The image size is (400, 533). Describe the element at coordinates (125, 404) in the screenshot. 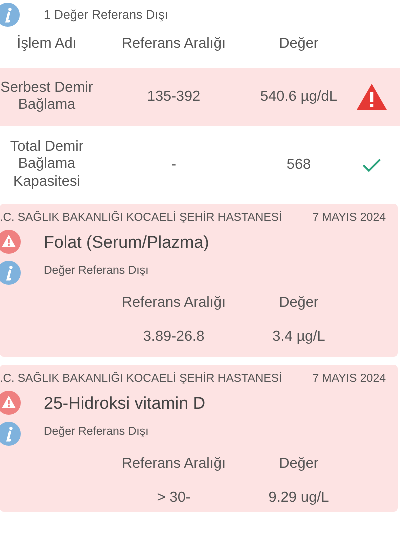

I see `test-name: 25-Hidroksi vitamin D` at that location.